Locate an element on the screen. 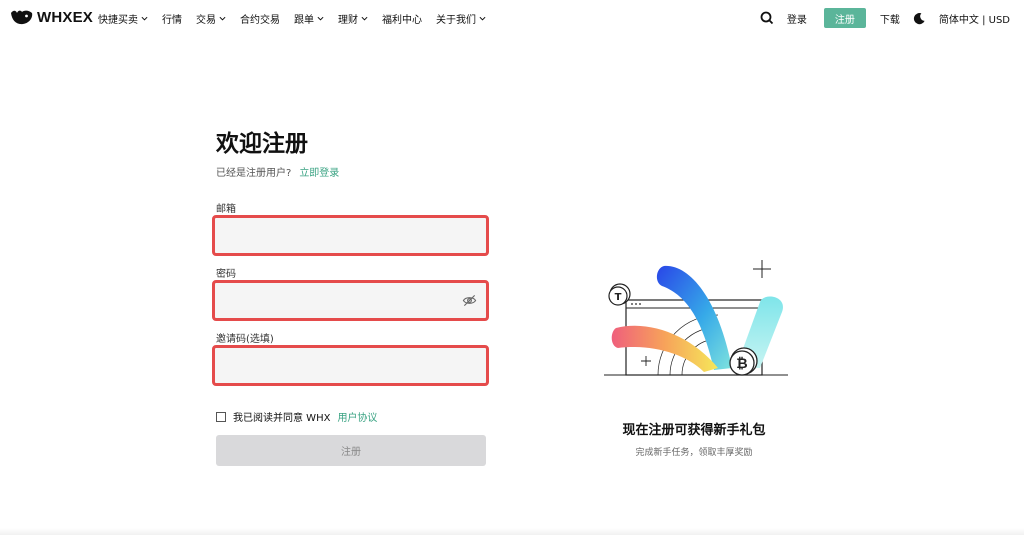 Image resolution: width=1024 pixels, height=535 pixels. password-field is located at coordinates (350, 300).